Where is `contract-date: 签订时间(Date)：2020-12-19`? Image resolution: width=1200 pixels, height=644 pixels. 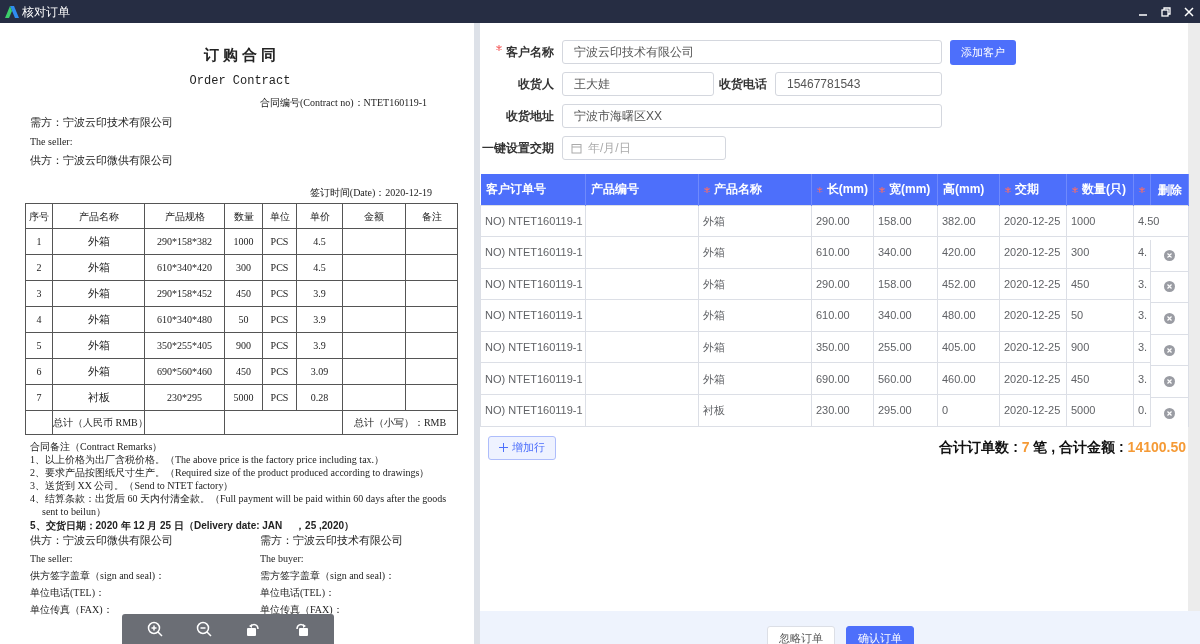 contract-date: 签订时间(Date)：2020-12-19 is located at coordinates (370, 193).